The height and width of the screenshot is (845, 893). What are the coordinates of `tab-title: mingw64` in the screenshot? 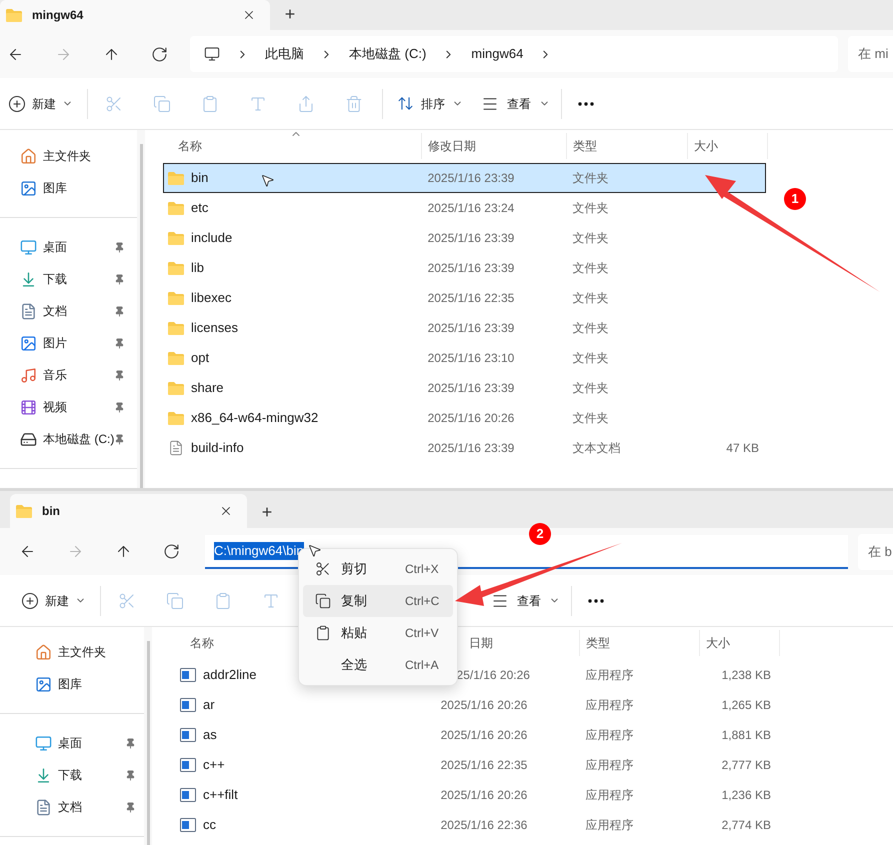 It's located at (58, 15).